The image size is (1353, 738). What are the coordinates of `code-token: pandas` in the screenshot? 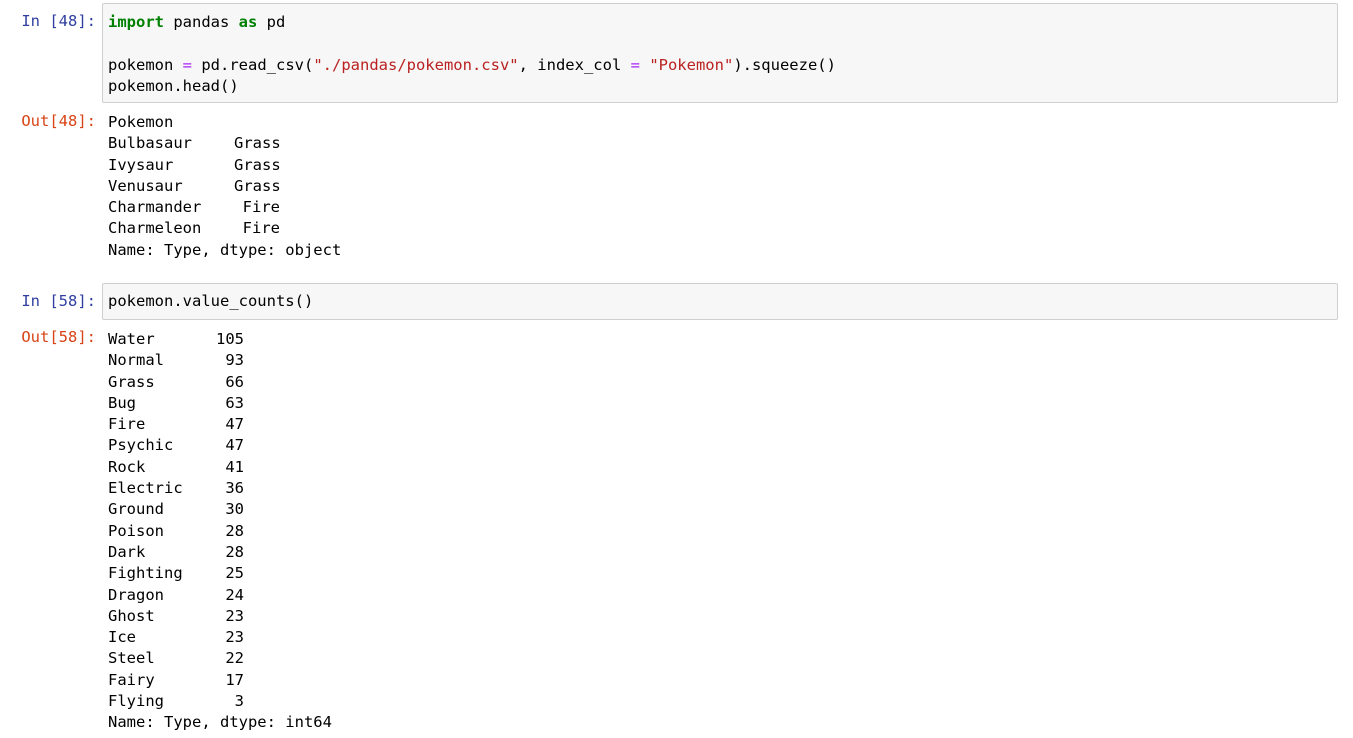 It's located at (201, 22).